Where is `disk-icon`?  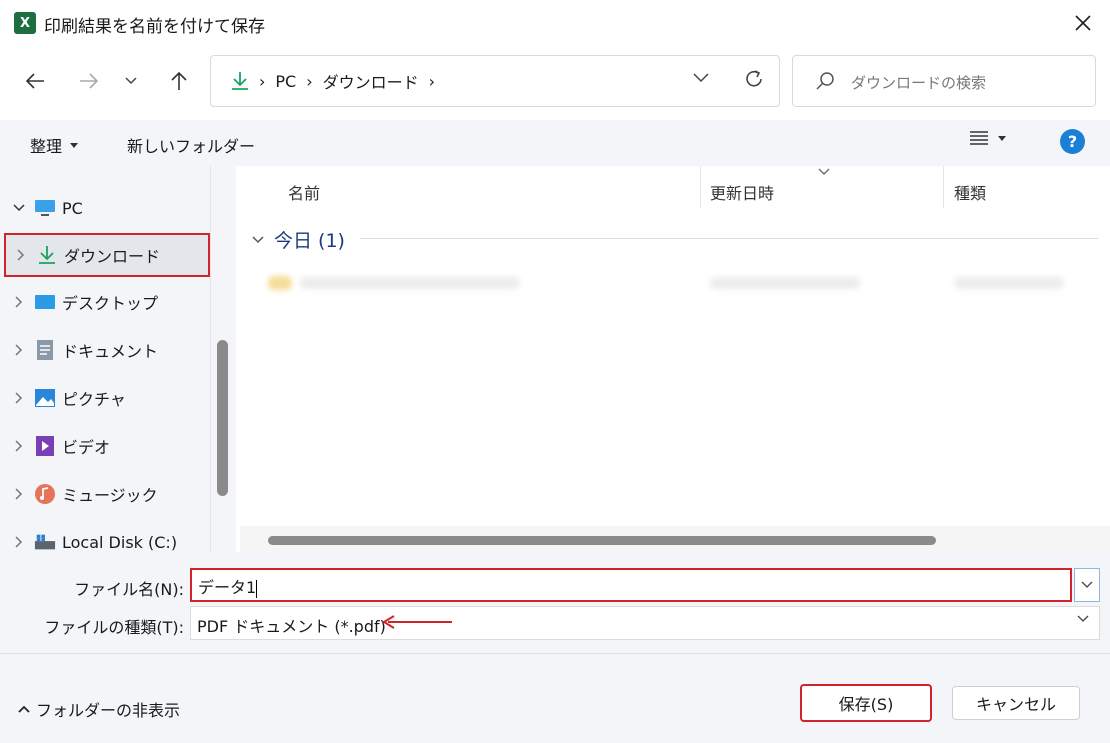
disk-icon is located at coordinates (45, 541).